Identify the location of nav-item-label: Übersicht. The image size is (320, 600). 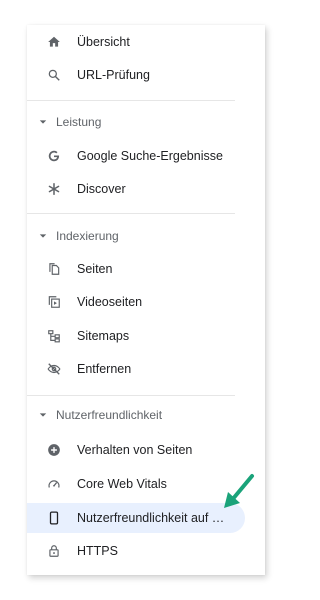
(103, 42).